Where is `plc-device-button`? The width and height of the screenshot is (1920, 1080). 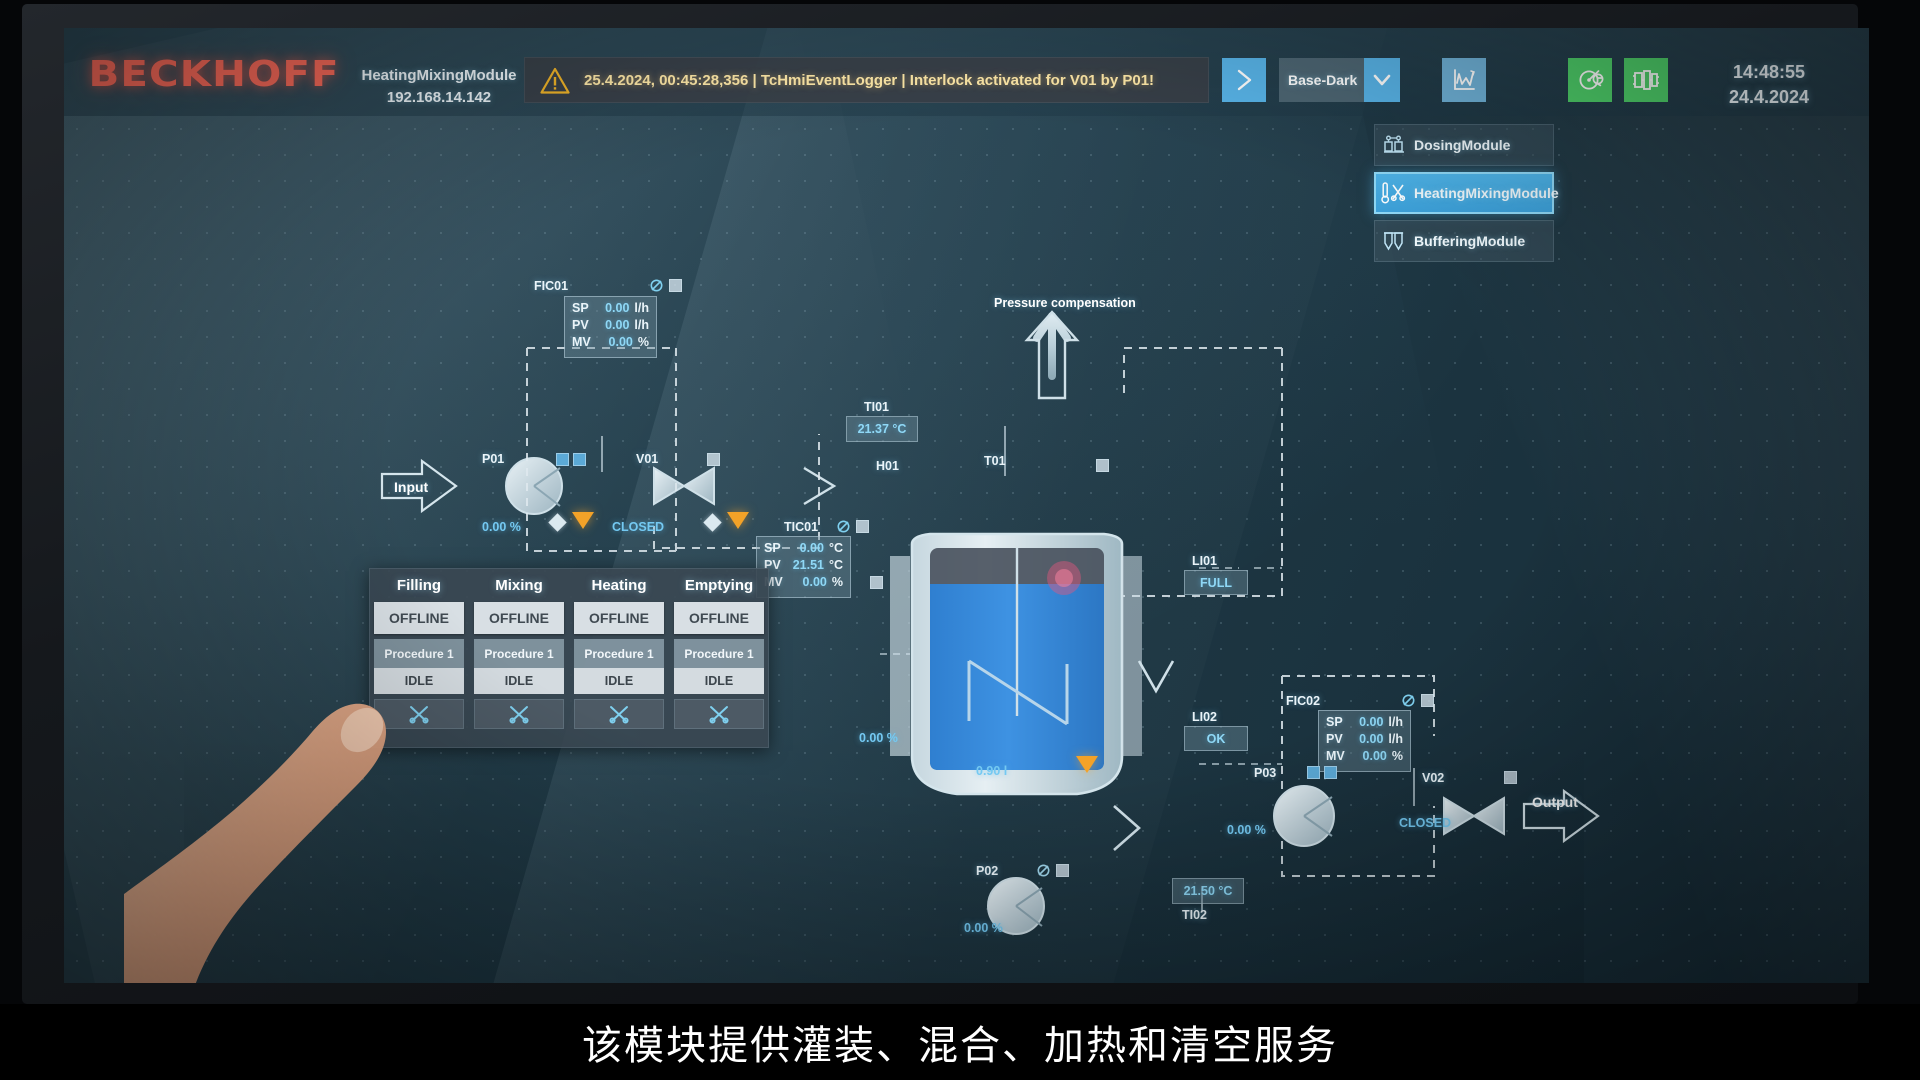 plc-device-button is located at coordinates (1646, 80).